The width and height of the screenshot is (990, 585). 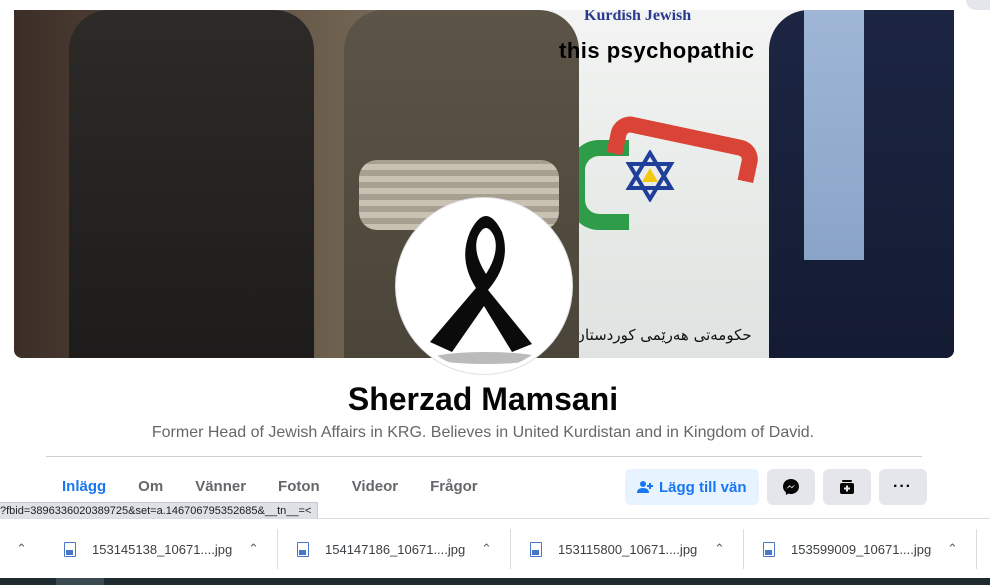 I want to click on person-left, so click(x=191, y=184).